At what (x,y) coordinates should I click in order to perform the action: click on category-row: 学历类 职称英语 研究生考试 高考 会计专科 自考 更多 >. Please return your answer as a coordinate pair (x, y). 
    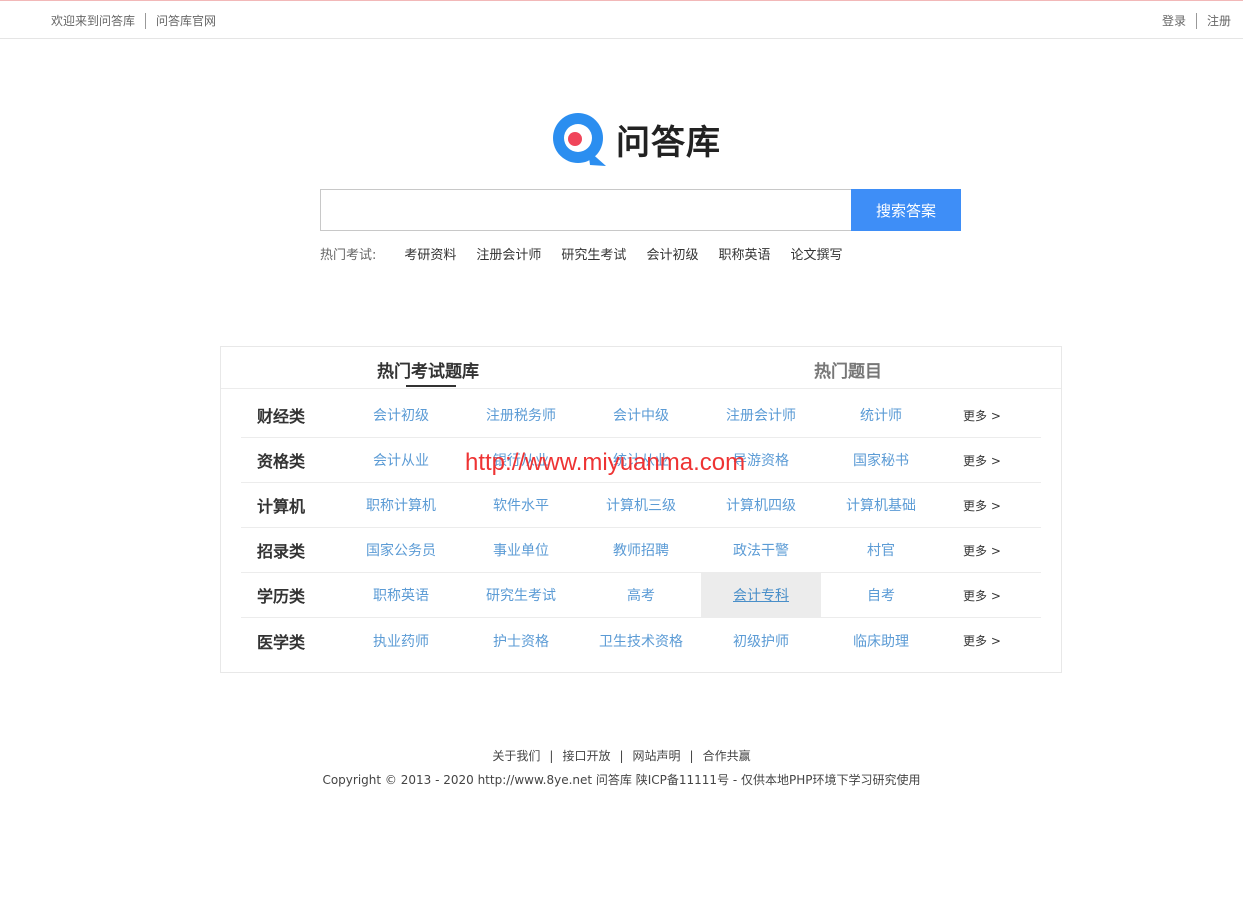
    Looking at the image, I should click on (641, 595).